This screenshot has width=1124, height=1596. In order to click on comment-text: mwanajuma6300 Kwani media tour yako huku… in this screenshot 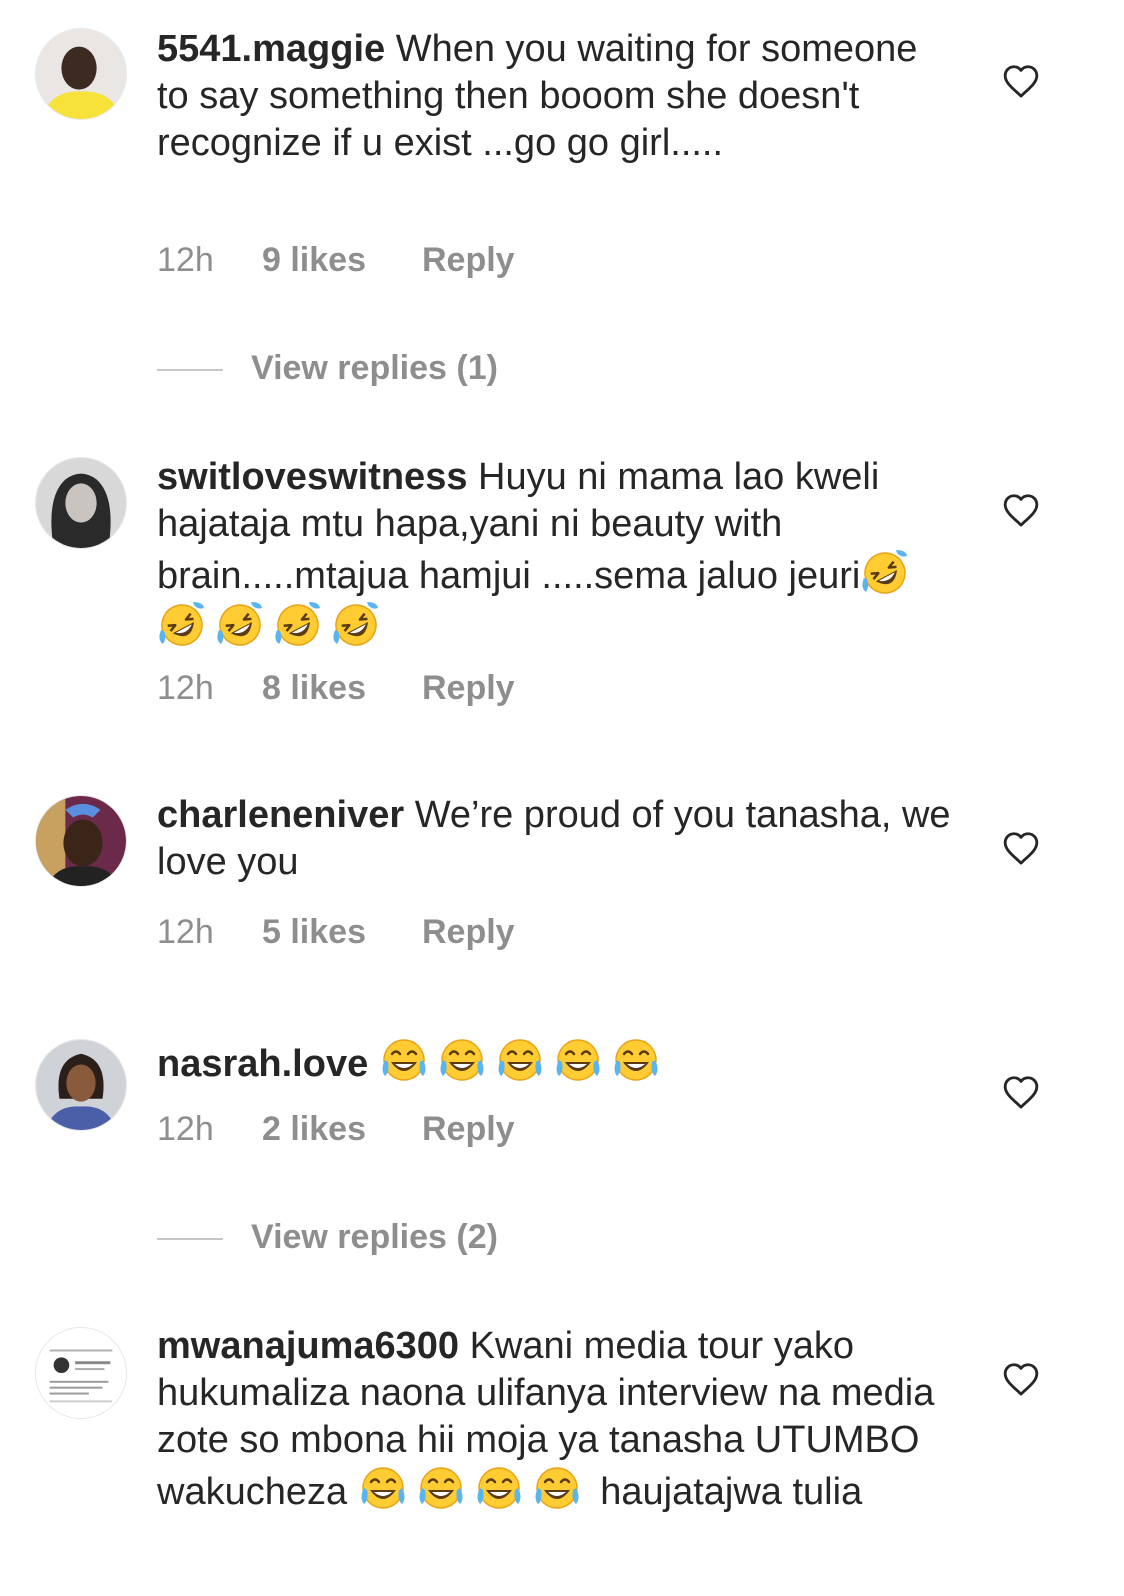, I will do `click(557, 1419)`.